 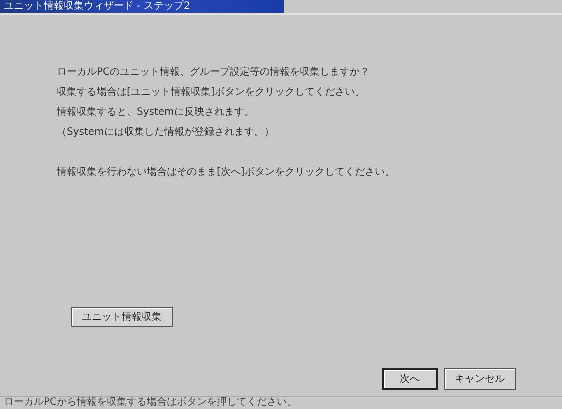 I want to click on message-text: 情報収集すると、Systemに反映されます。, so click(x=156, y=113).